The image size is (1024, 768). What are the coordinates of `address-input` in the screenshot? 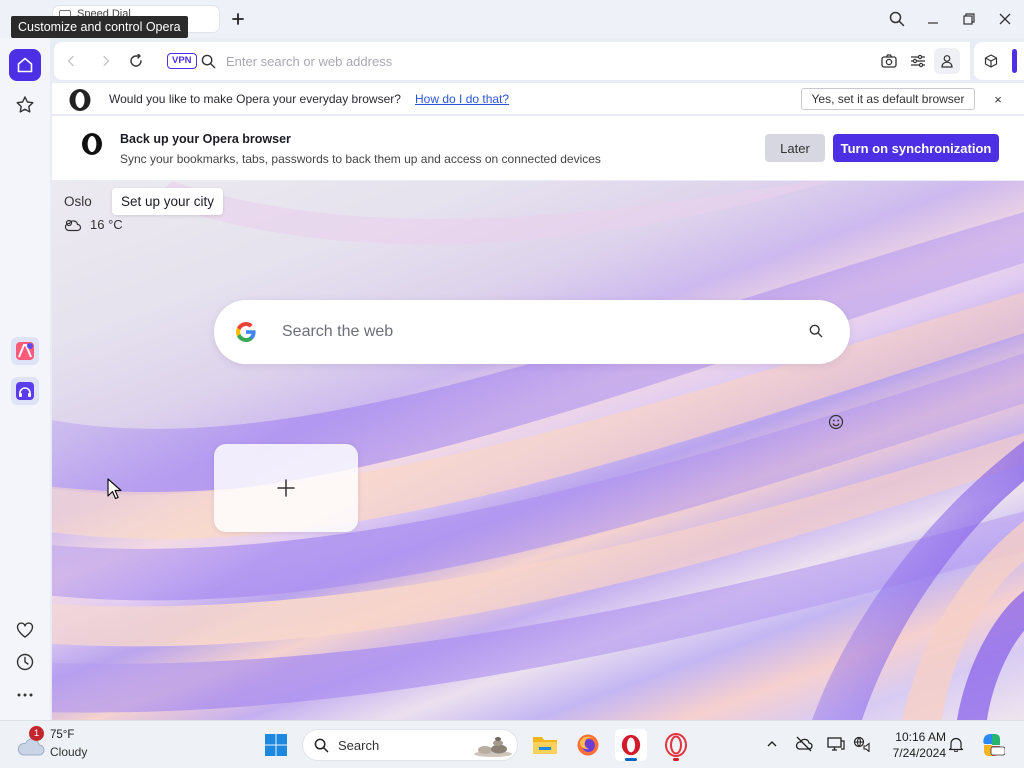 It's located at (506, 61).